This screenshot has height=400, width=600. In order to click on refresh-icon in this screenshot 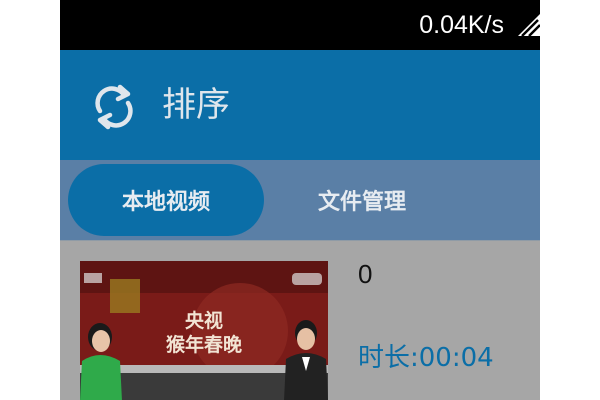, I will do `click(114, 107)`.